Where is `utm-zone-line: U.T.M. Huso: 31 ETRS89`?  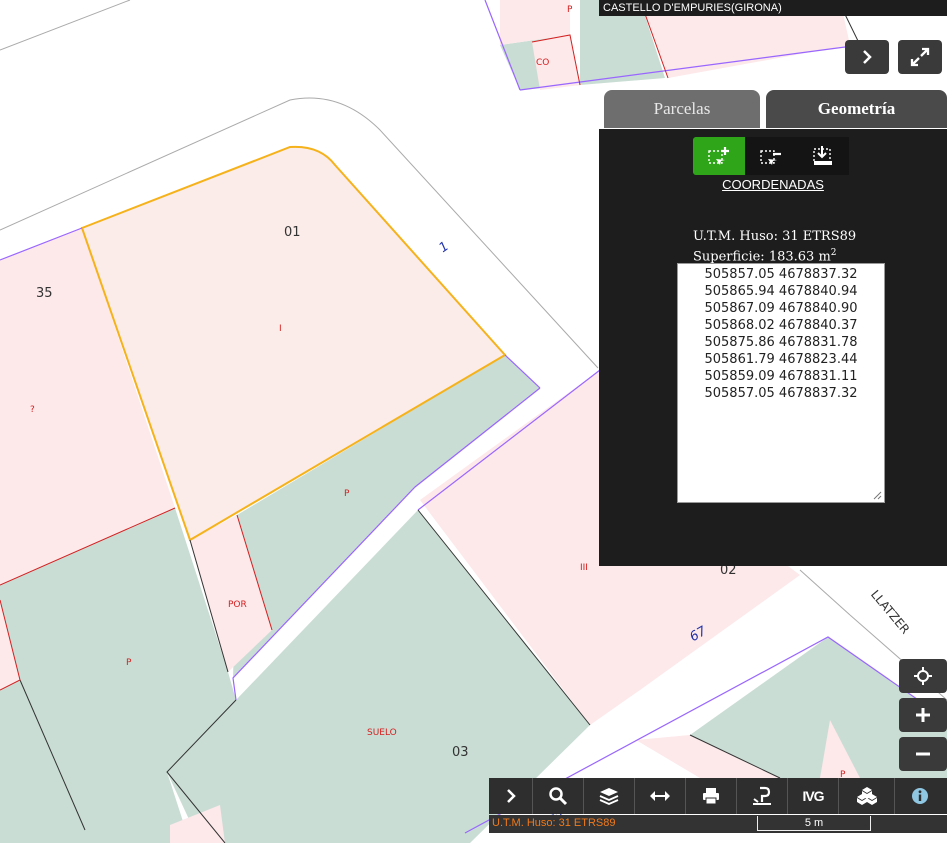 utm-zone-line: U.T.M. Huso: 31 ETRS89 is located at coordinates (775, 236).